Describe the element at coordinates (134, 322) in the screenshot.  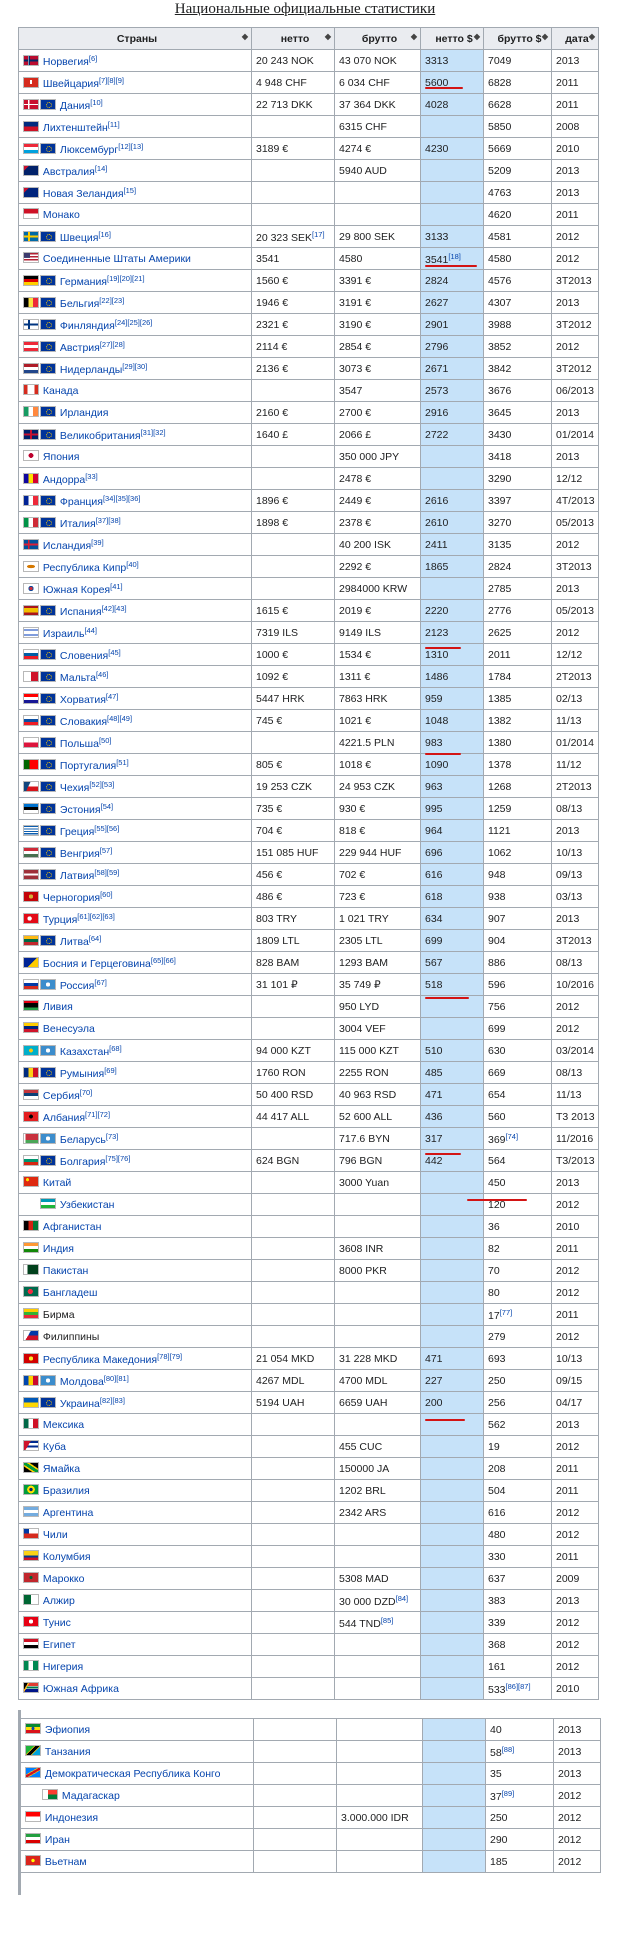
I see `footnote-ref-link: [24][25][26]` at that location.